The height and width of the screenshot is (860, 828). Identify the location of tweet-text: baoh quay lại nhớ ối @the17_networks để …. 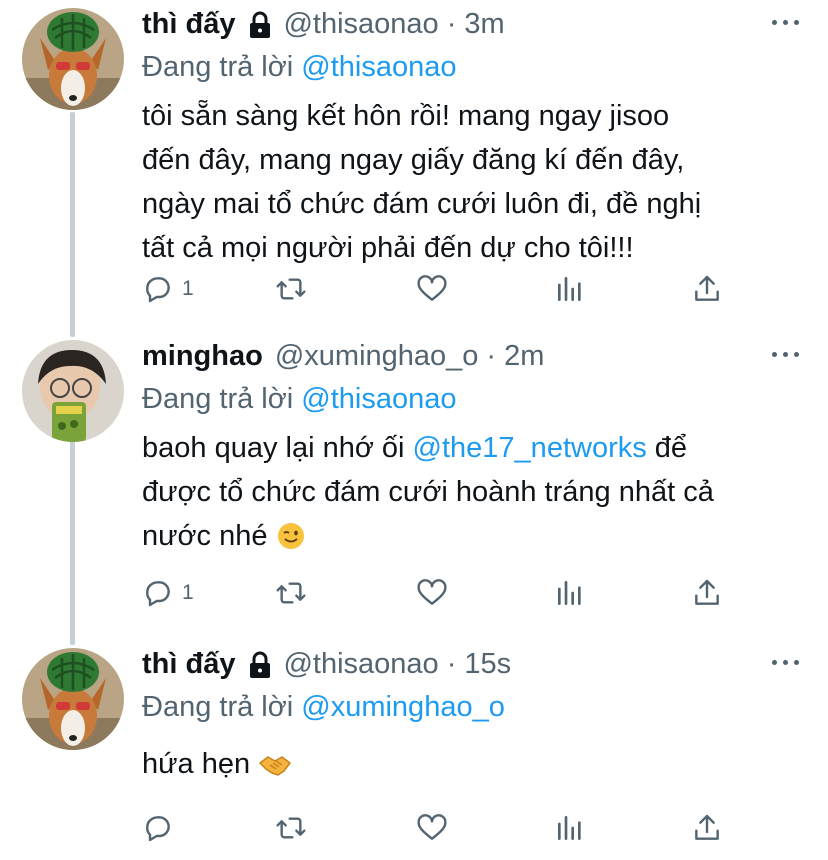
(477, 495).